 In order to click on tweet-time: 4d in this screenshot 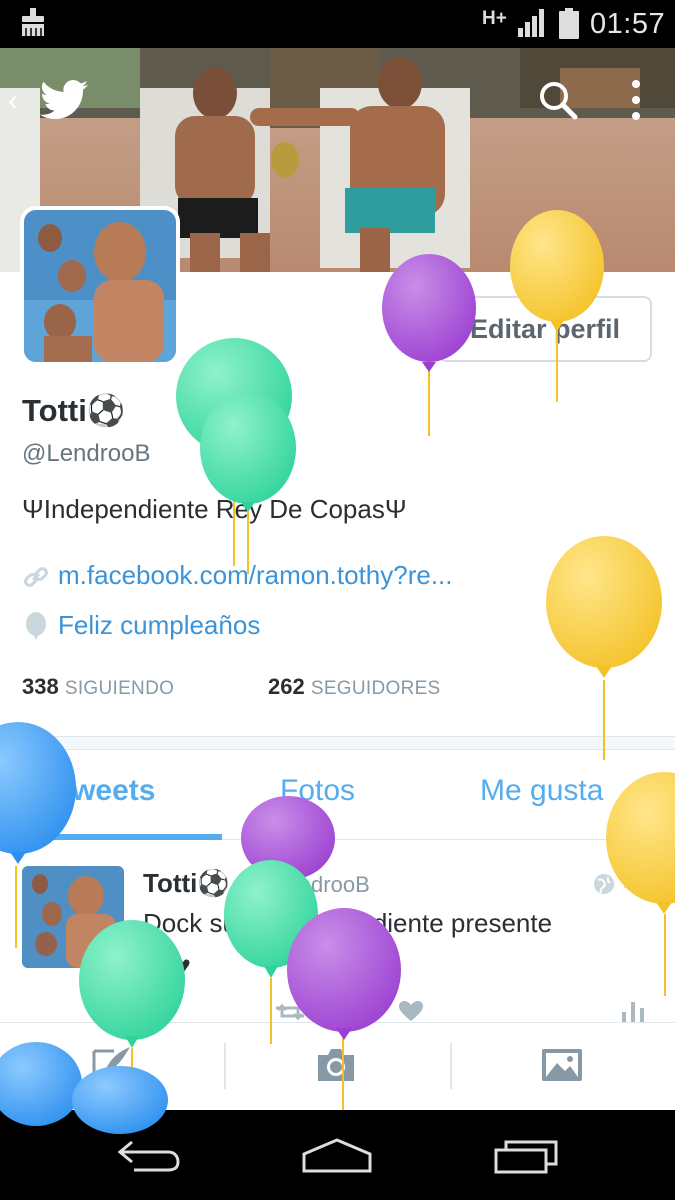, I will do `click(636, 883)`.